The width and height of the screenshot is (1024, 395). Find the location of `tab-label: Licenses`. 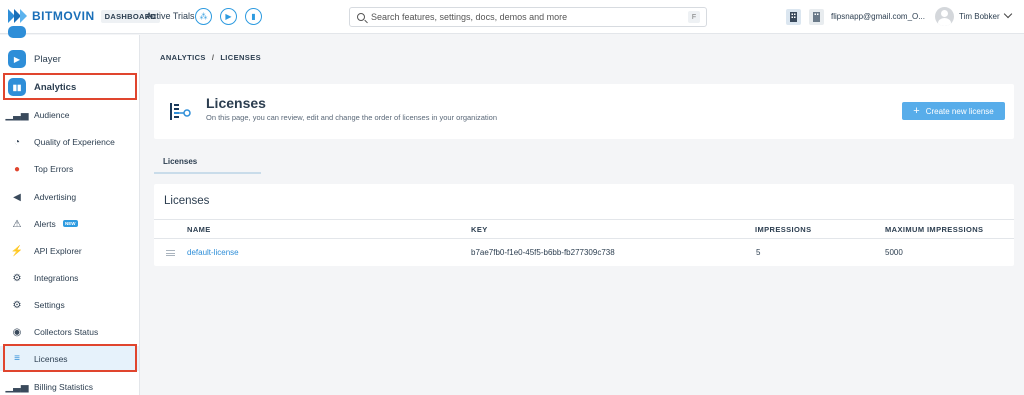

tab-label: Licenses is located at coordinates (180, 161).